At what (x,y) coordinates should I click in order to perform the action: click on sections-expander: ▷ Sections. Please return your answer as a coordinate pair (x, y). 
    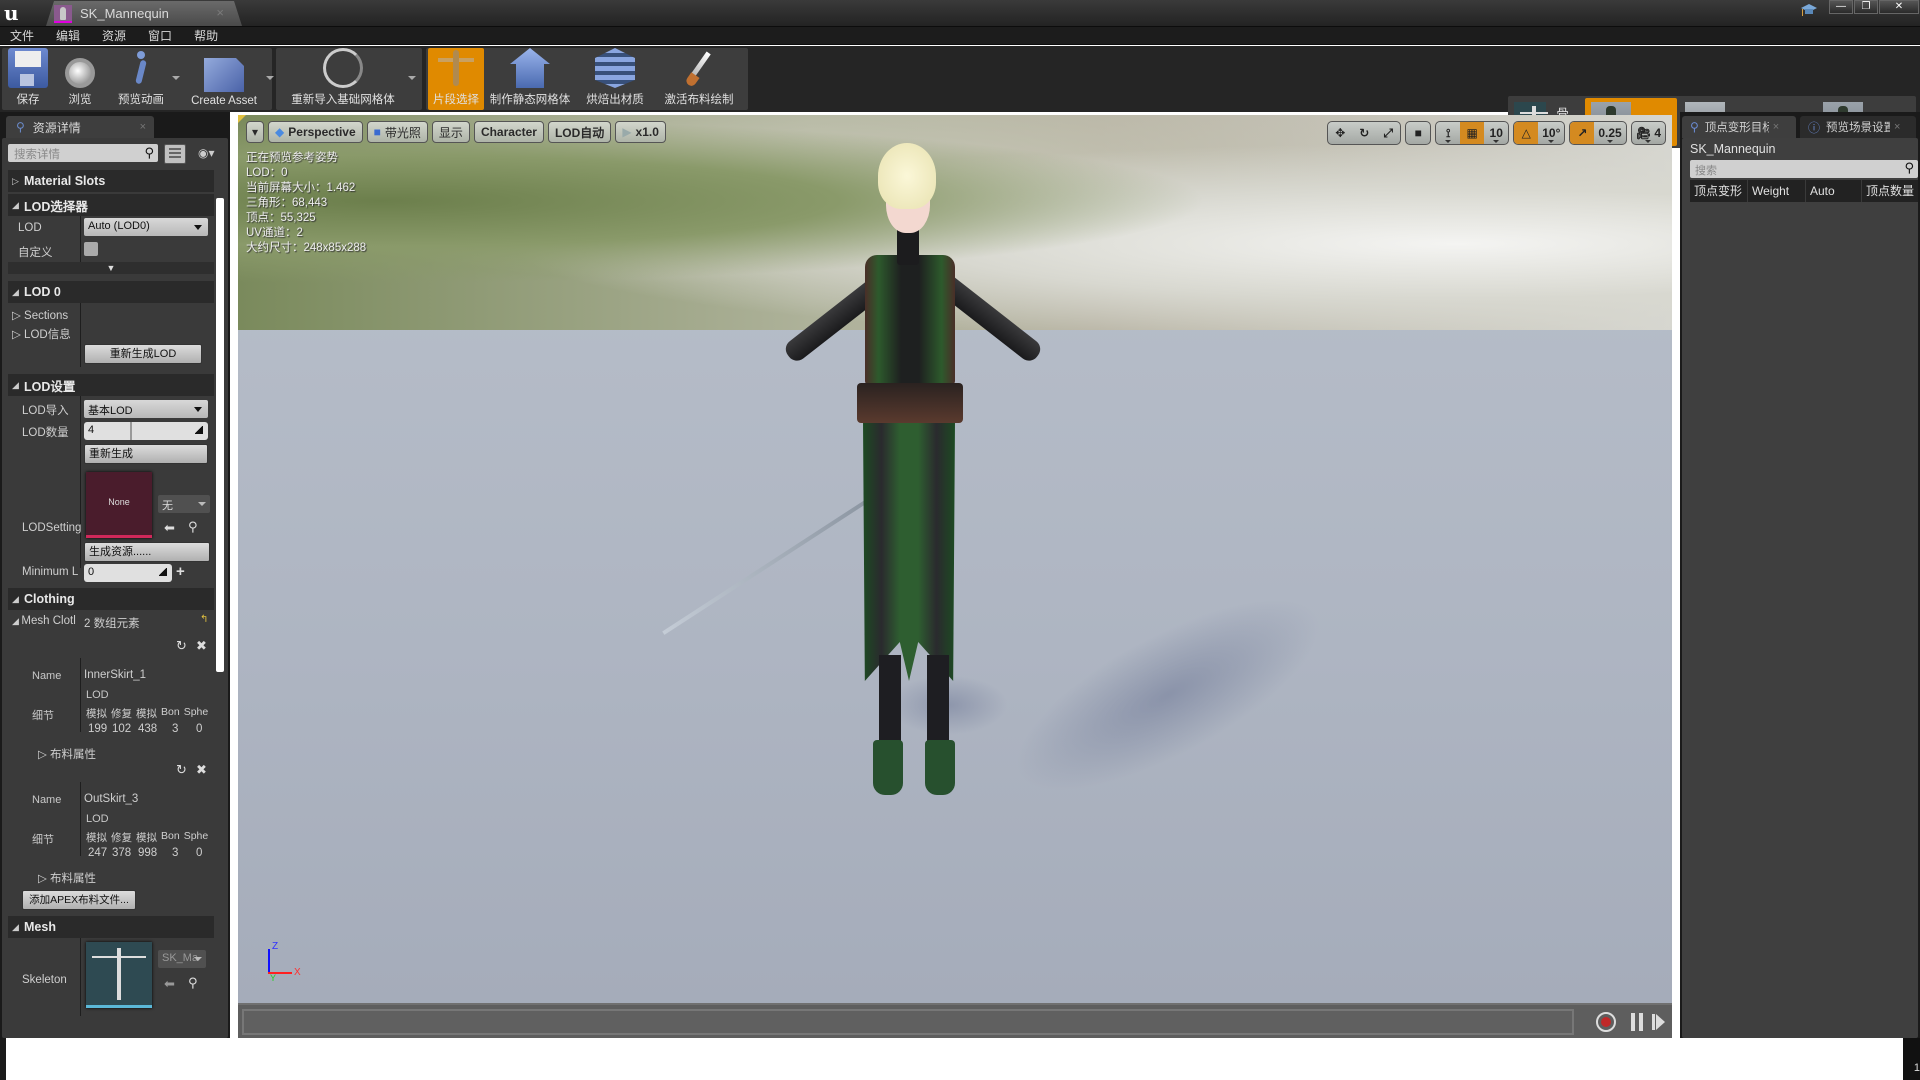
    Looking at the image, I should click on (40, 315).